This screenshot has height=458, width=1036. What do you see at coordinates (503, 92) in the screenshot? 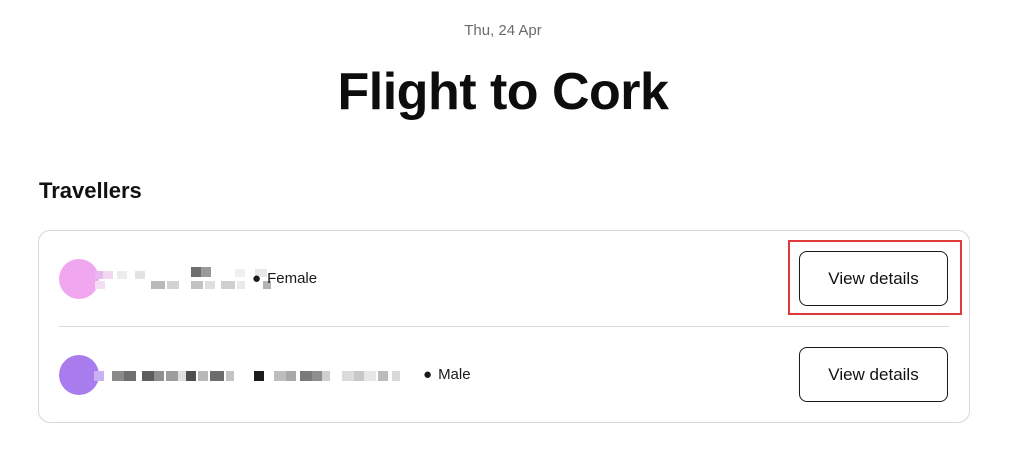
I see `page-title: Flight to Cork` at bounding box center [503, 92].